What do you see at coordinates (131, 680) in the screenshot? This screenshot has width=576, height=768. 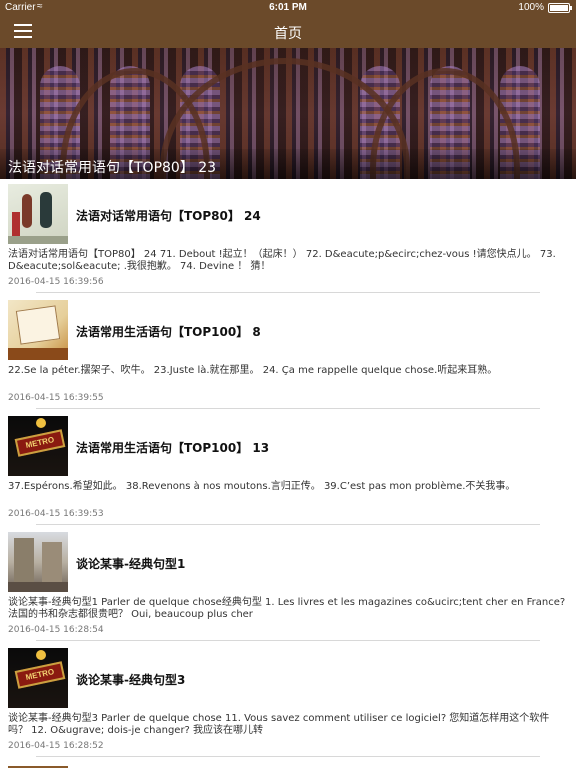 I see `item-title: 谈论某事-经典句型3` at bounding box center [131, 680].